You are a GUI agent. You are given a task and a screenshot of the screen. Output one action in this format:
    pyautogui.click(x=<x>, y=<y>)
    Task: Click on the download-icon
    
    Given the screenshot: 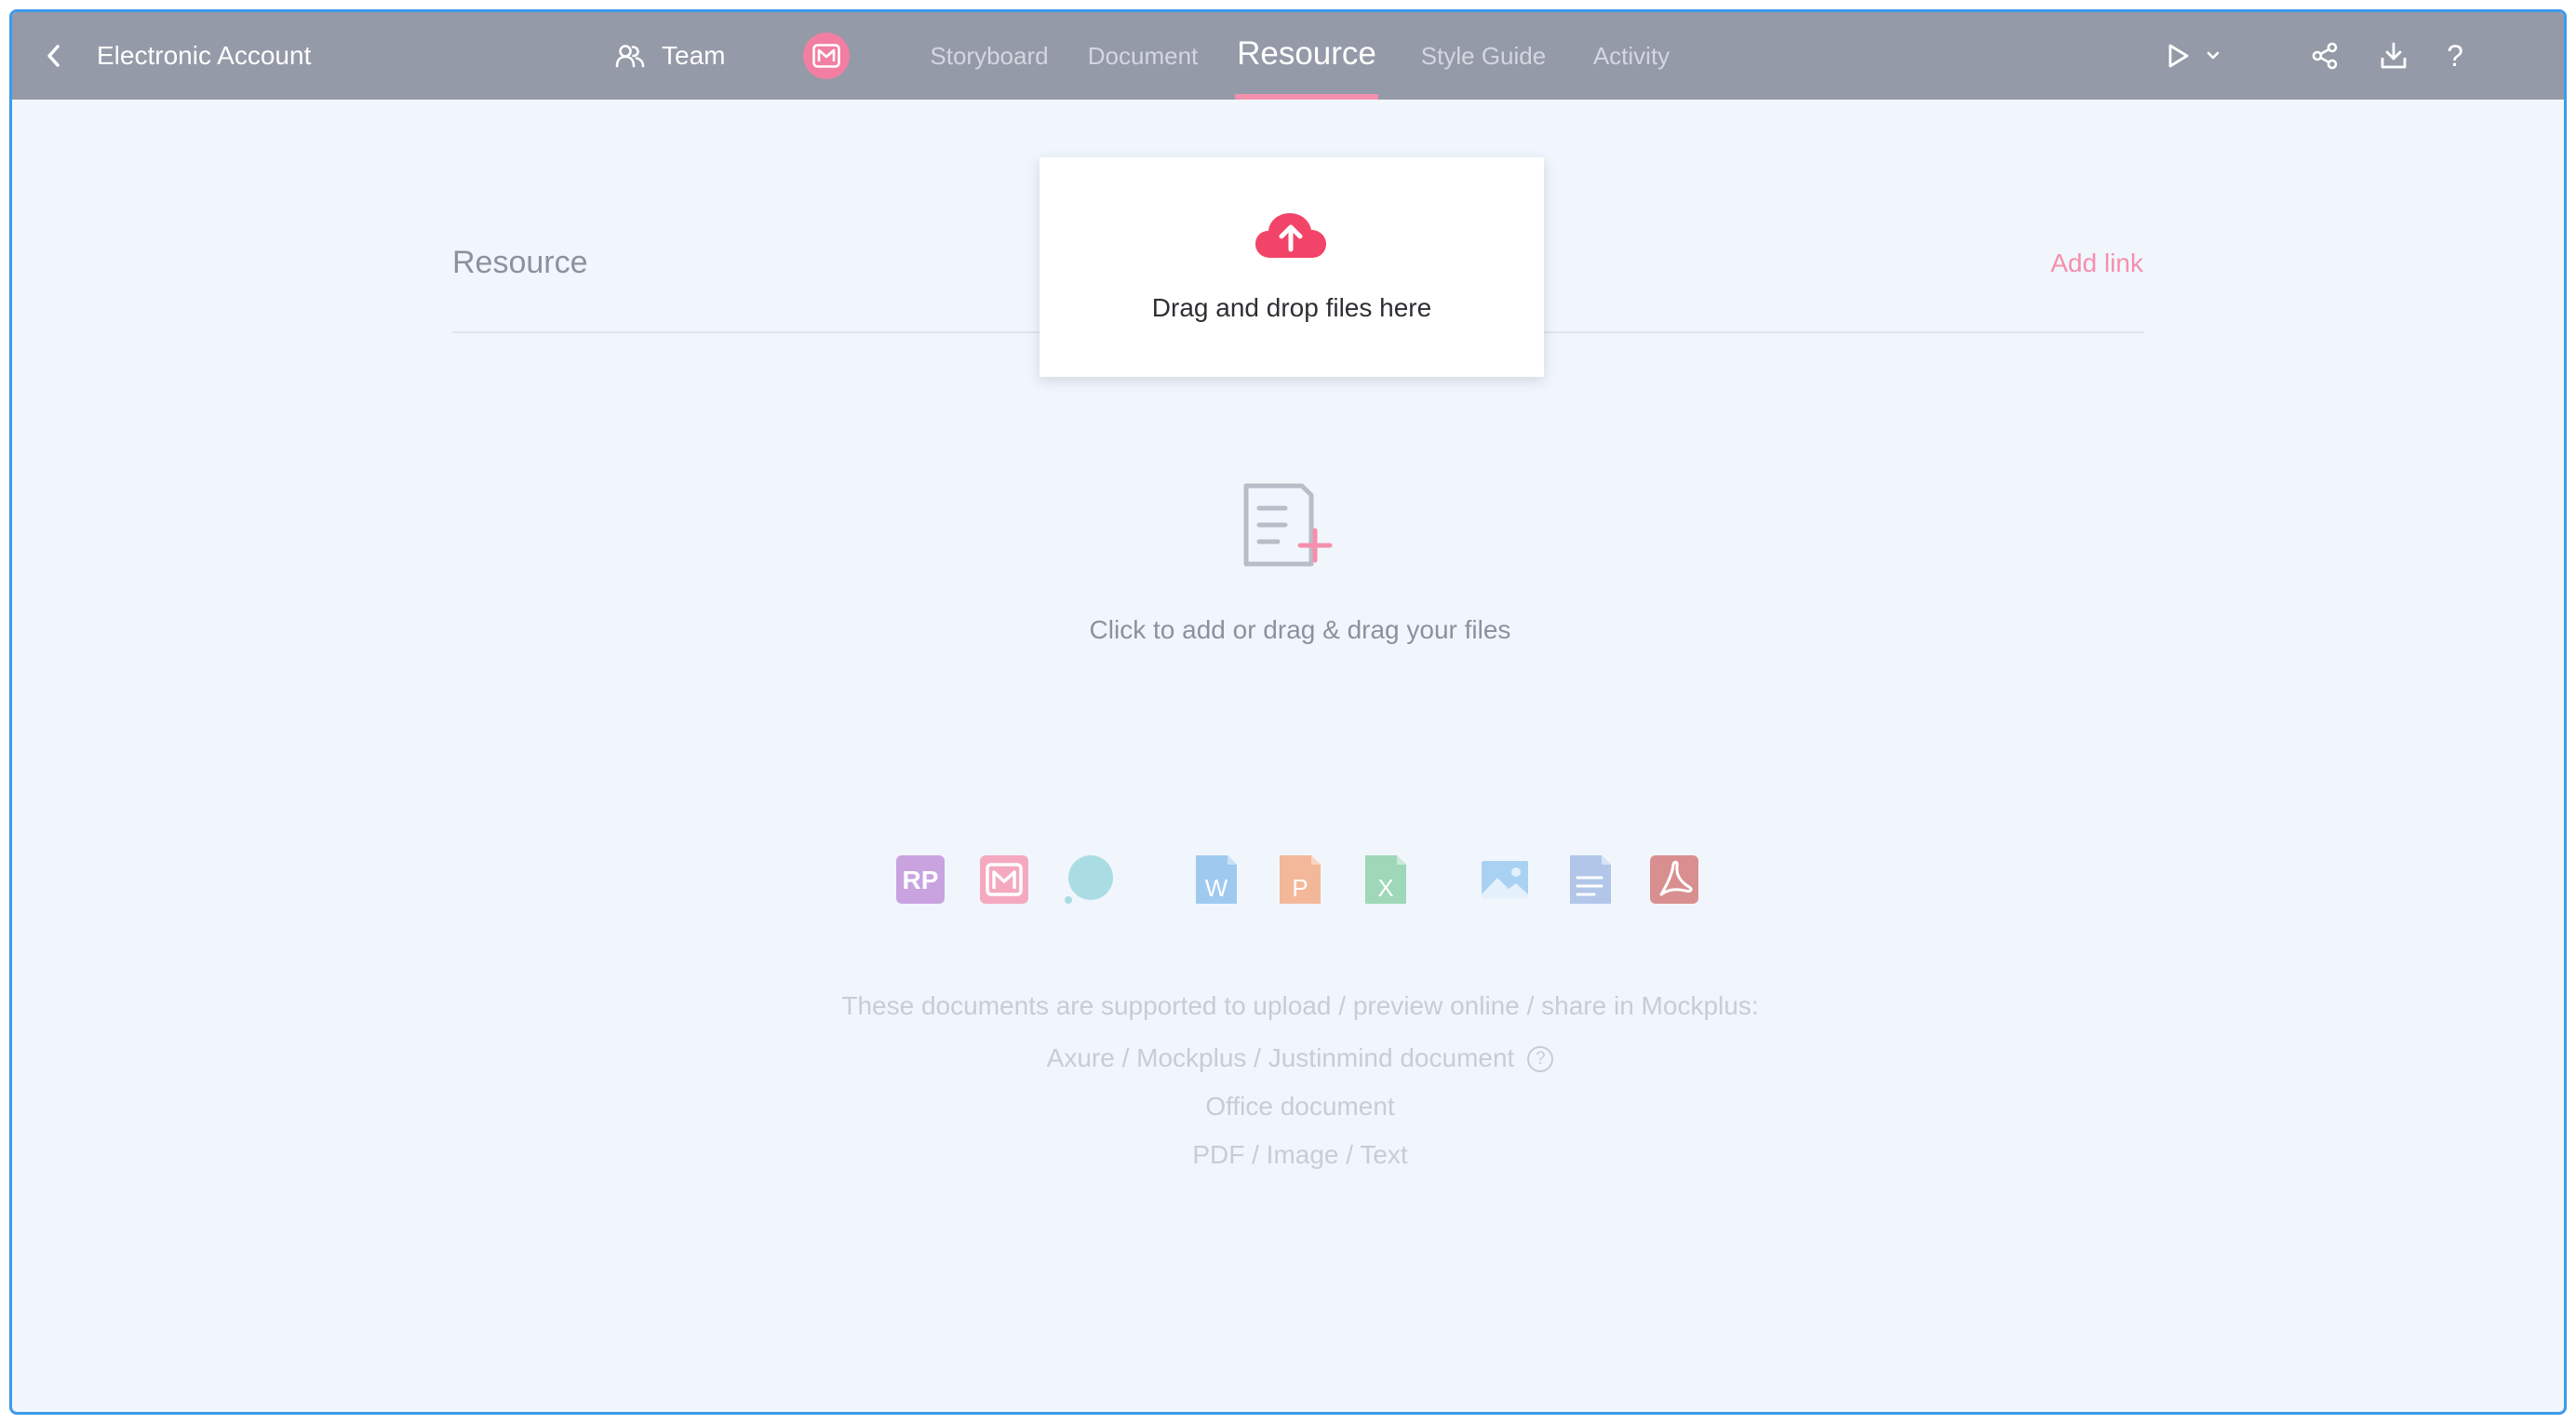 What is the action you would take?
    pyautogui.click(x=2394, y=55)
    